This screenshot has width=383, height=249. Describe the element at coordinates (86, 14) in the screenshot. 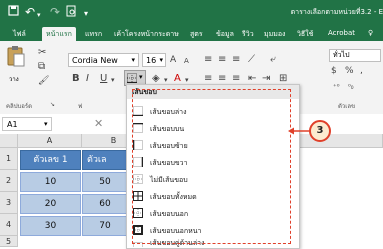

I see `customize-icon: ▾` at that location.